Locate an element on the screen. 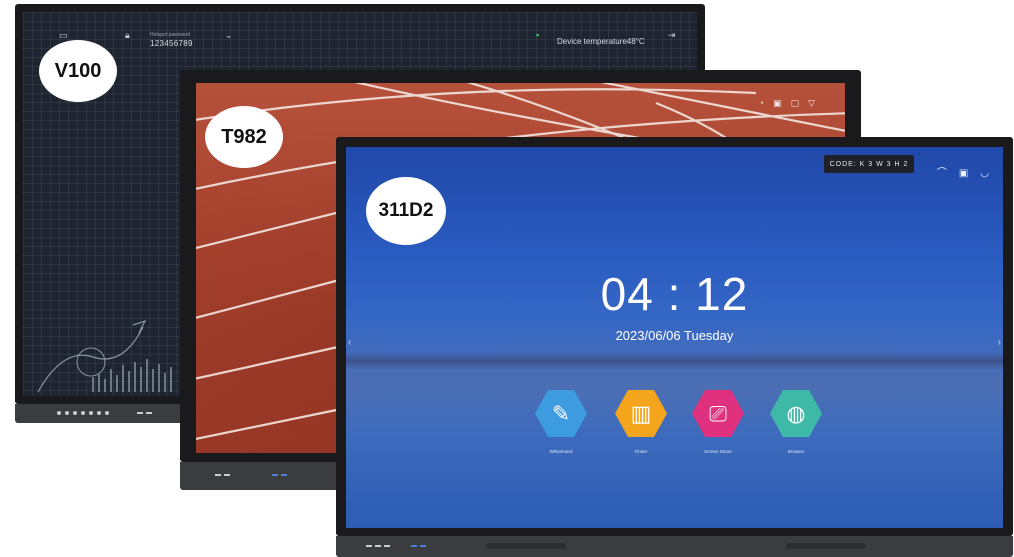 The image size is (1014, 557). app-label: Browser is located at coordinates (796, 451).